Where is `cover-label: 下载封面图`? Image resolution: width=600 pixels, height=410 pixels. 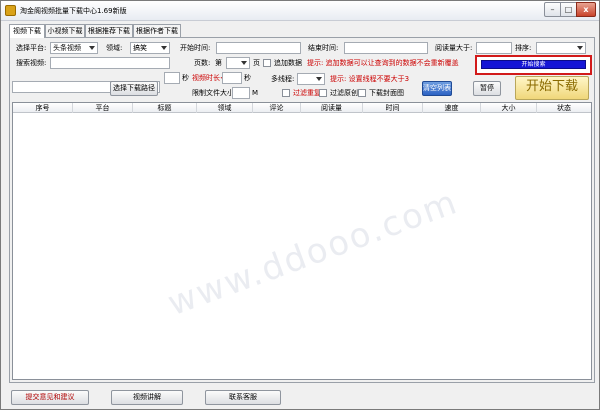 cover-label: 下载封面图 is located at coordinates (386, 93).